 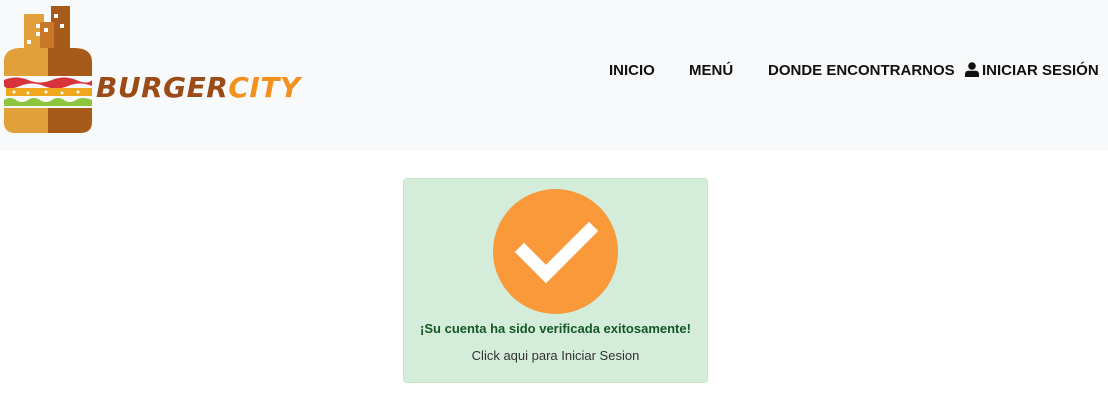 What do you see at coordinates (1040, 70) in the screenshot?
I see `nav-link-iniciar-sesion-label: INICIAR SESIÓN` at bounding box center [1040, 70].